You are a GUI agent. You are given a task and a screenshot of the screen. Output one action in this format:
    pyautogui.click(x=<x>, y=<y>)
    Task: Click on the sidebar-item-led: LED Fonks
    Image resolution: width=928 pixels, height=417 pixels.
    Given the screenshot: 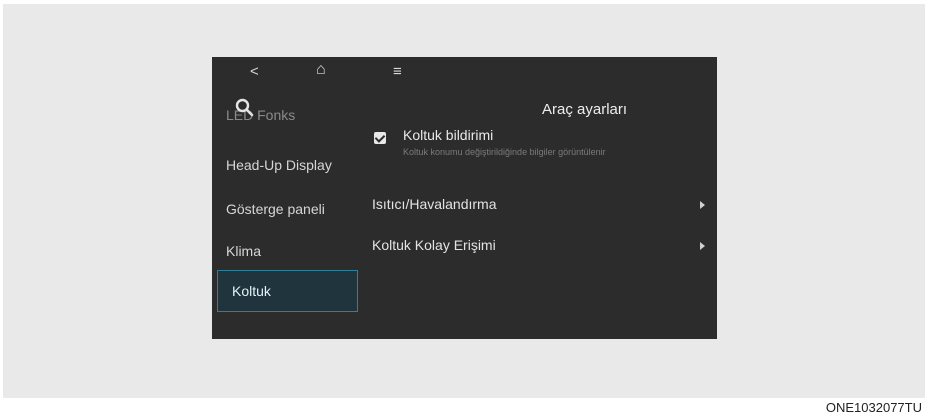 What is the action you would take?
    pyautogui.click(x=285, y=115)
    